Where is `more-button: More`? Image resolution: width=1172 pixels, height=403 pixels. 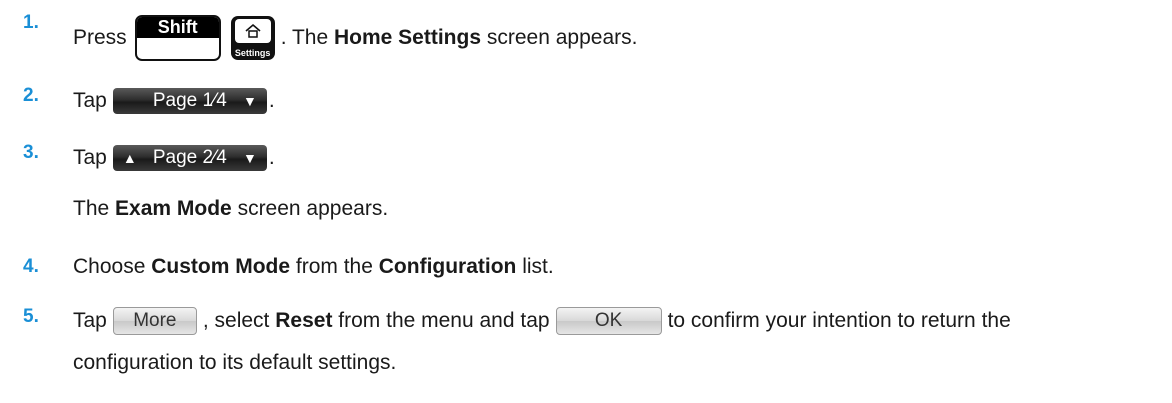
more-button: More is located at coordinates (154, 321).